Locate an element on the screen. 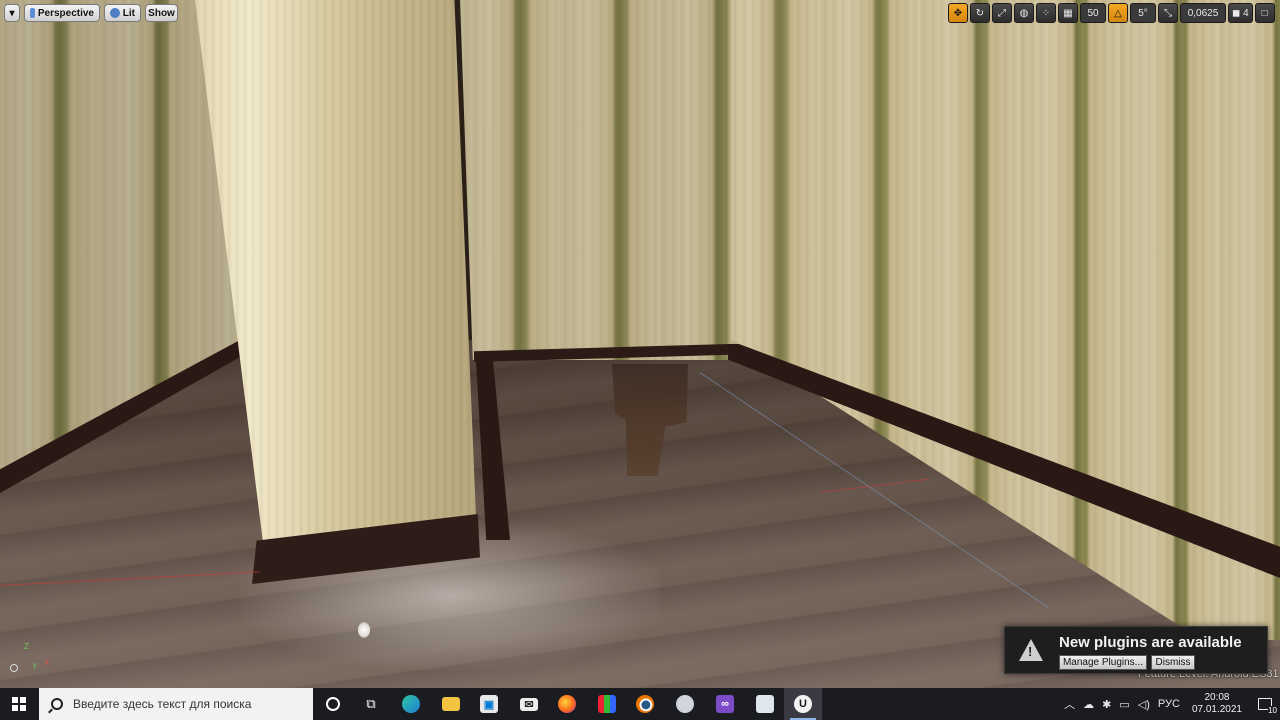  grid-snap-toggle: ▦ is located at coordinates (1068, 13).